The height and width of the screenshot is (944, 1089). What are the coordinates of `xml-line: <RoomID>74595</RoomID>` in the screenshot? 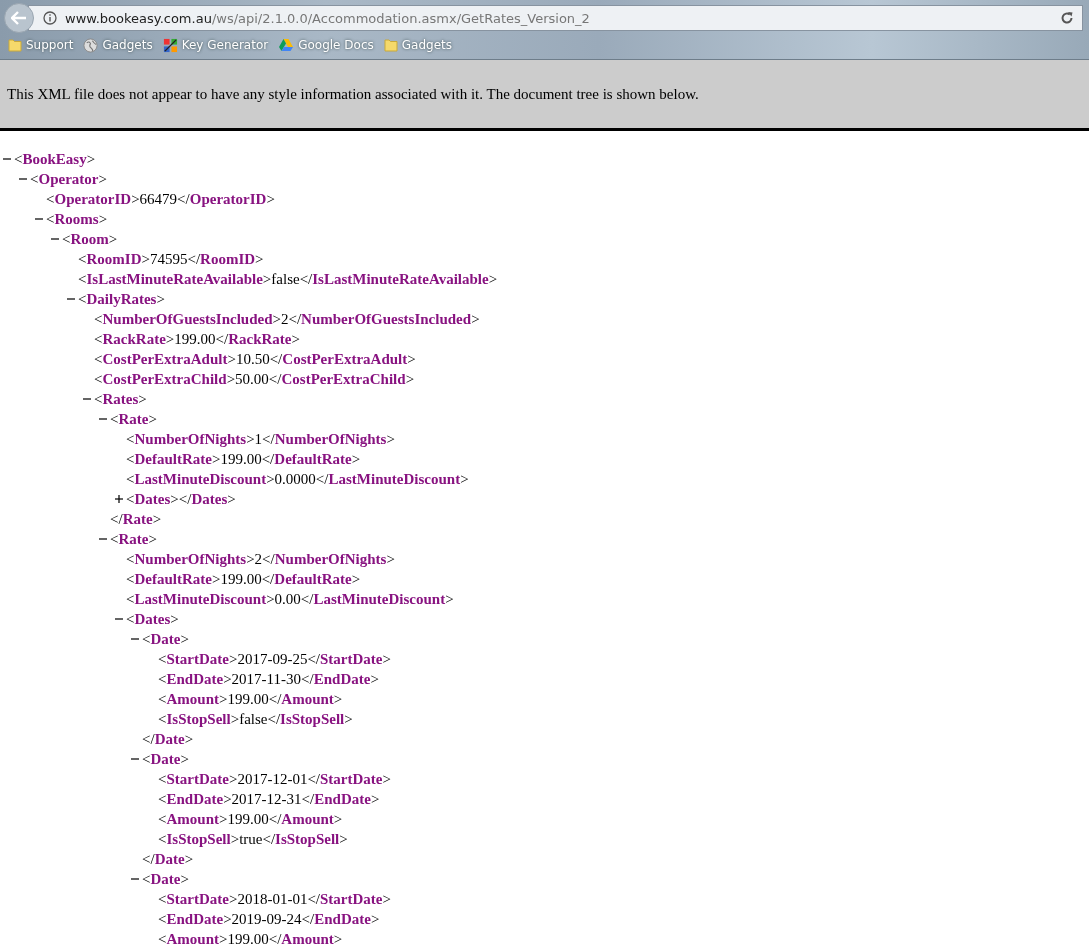 It's located at (171, 259).